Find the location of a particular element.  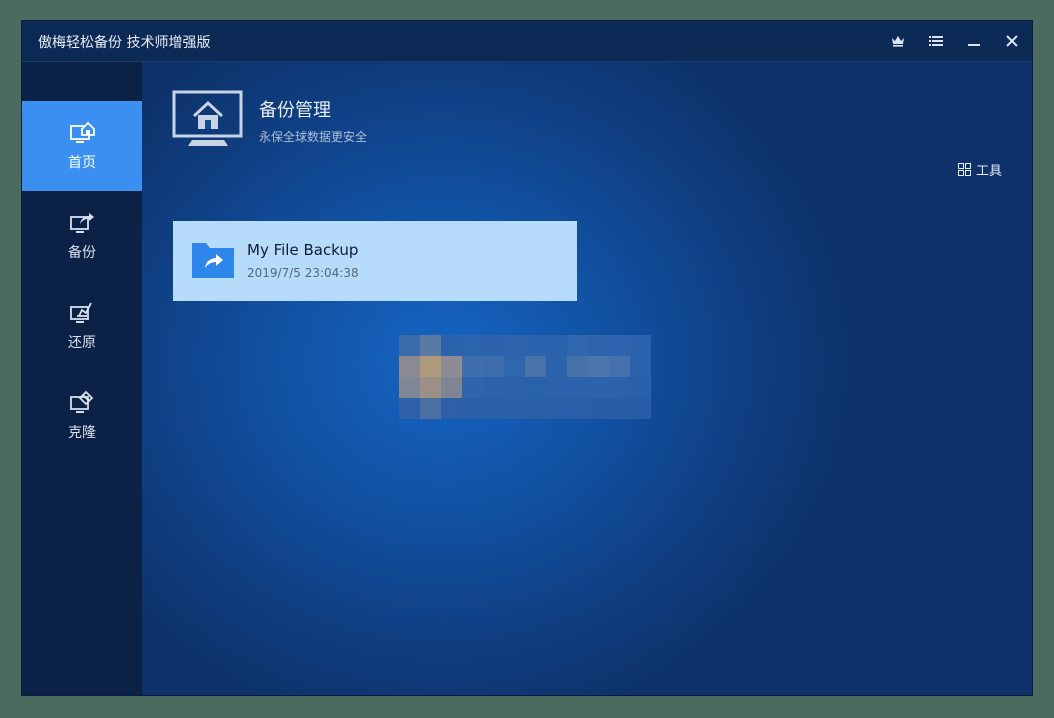

sidebar: 首页 备份 还原 克隆 is located at coordinates (82, 378).